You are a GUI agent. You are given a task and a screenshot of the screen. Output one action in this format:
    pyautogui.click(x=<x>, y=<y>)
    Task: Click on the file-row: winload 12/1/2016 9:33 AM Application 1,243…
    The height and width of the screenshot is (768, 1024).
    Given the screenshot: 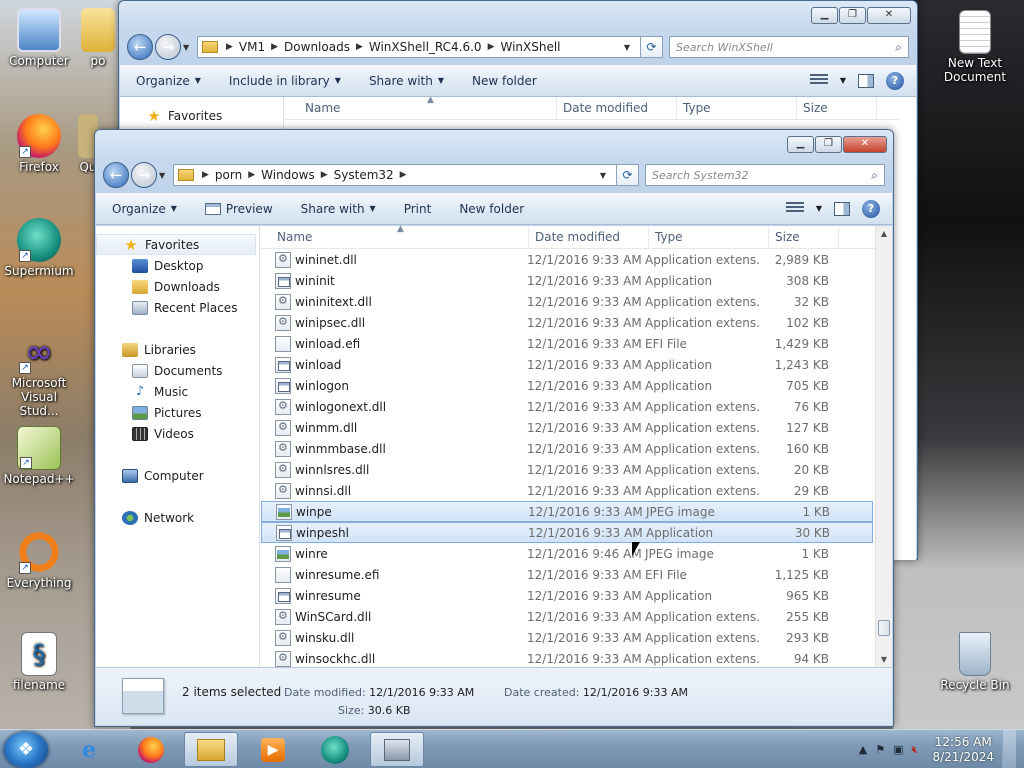 What is the action you would take?
    pyautogui.click(x=568, y=364)
    